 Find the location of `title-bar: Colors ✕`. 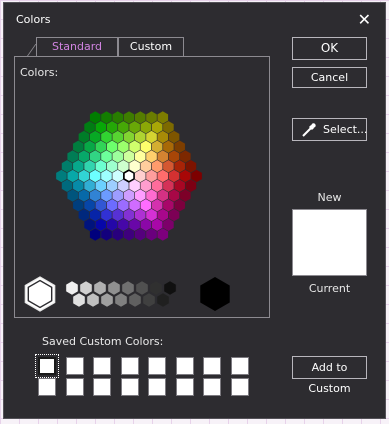

title-bar: Colors ✕ is located at coordinates (194, 19).